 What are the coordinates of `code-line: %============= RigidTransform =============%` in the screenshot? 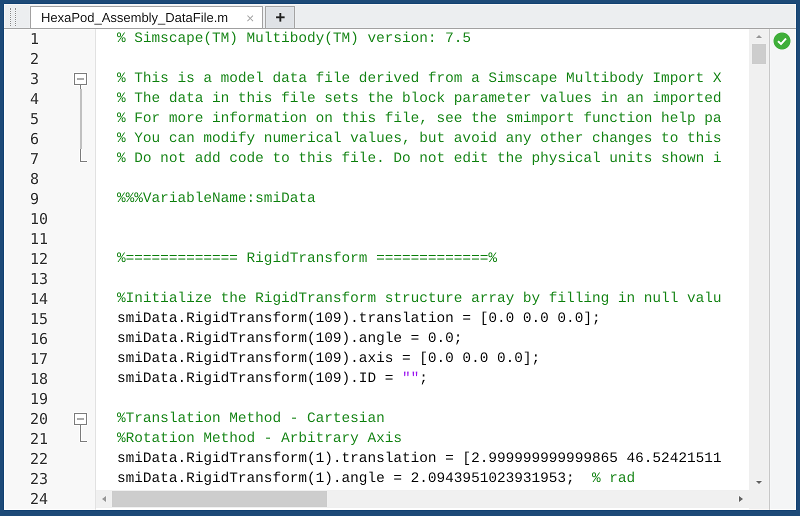 It's located at (307, 259).